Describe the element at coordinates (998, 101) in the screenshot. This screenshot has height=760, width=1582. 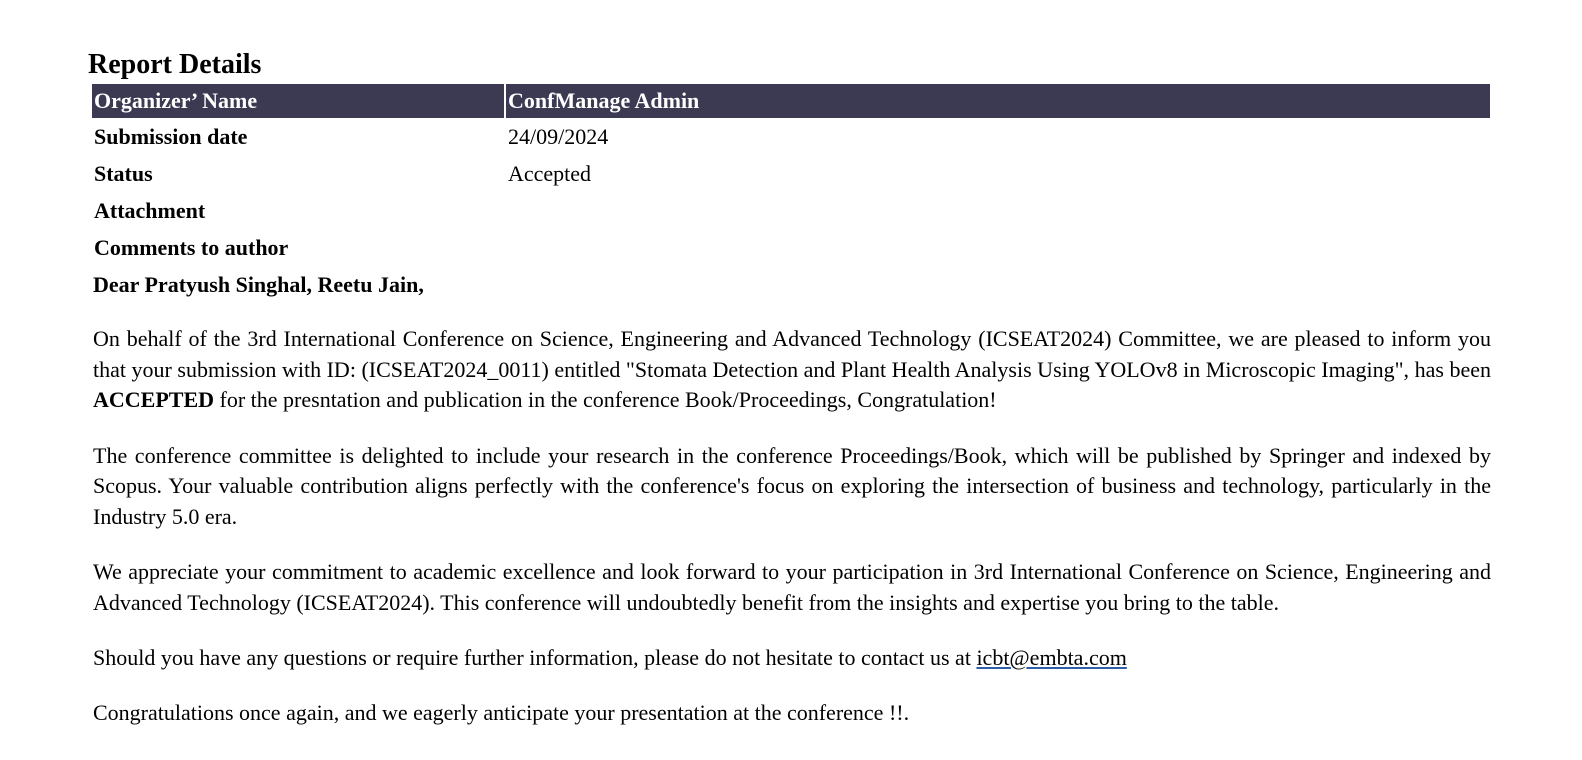
I see `organizer-name-value: ConfManage Admin` at that location.